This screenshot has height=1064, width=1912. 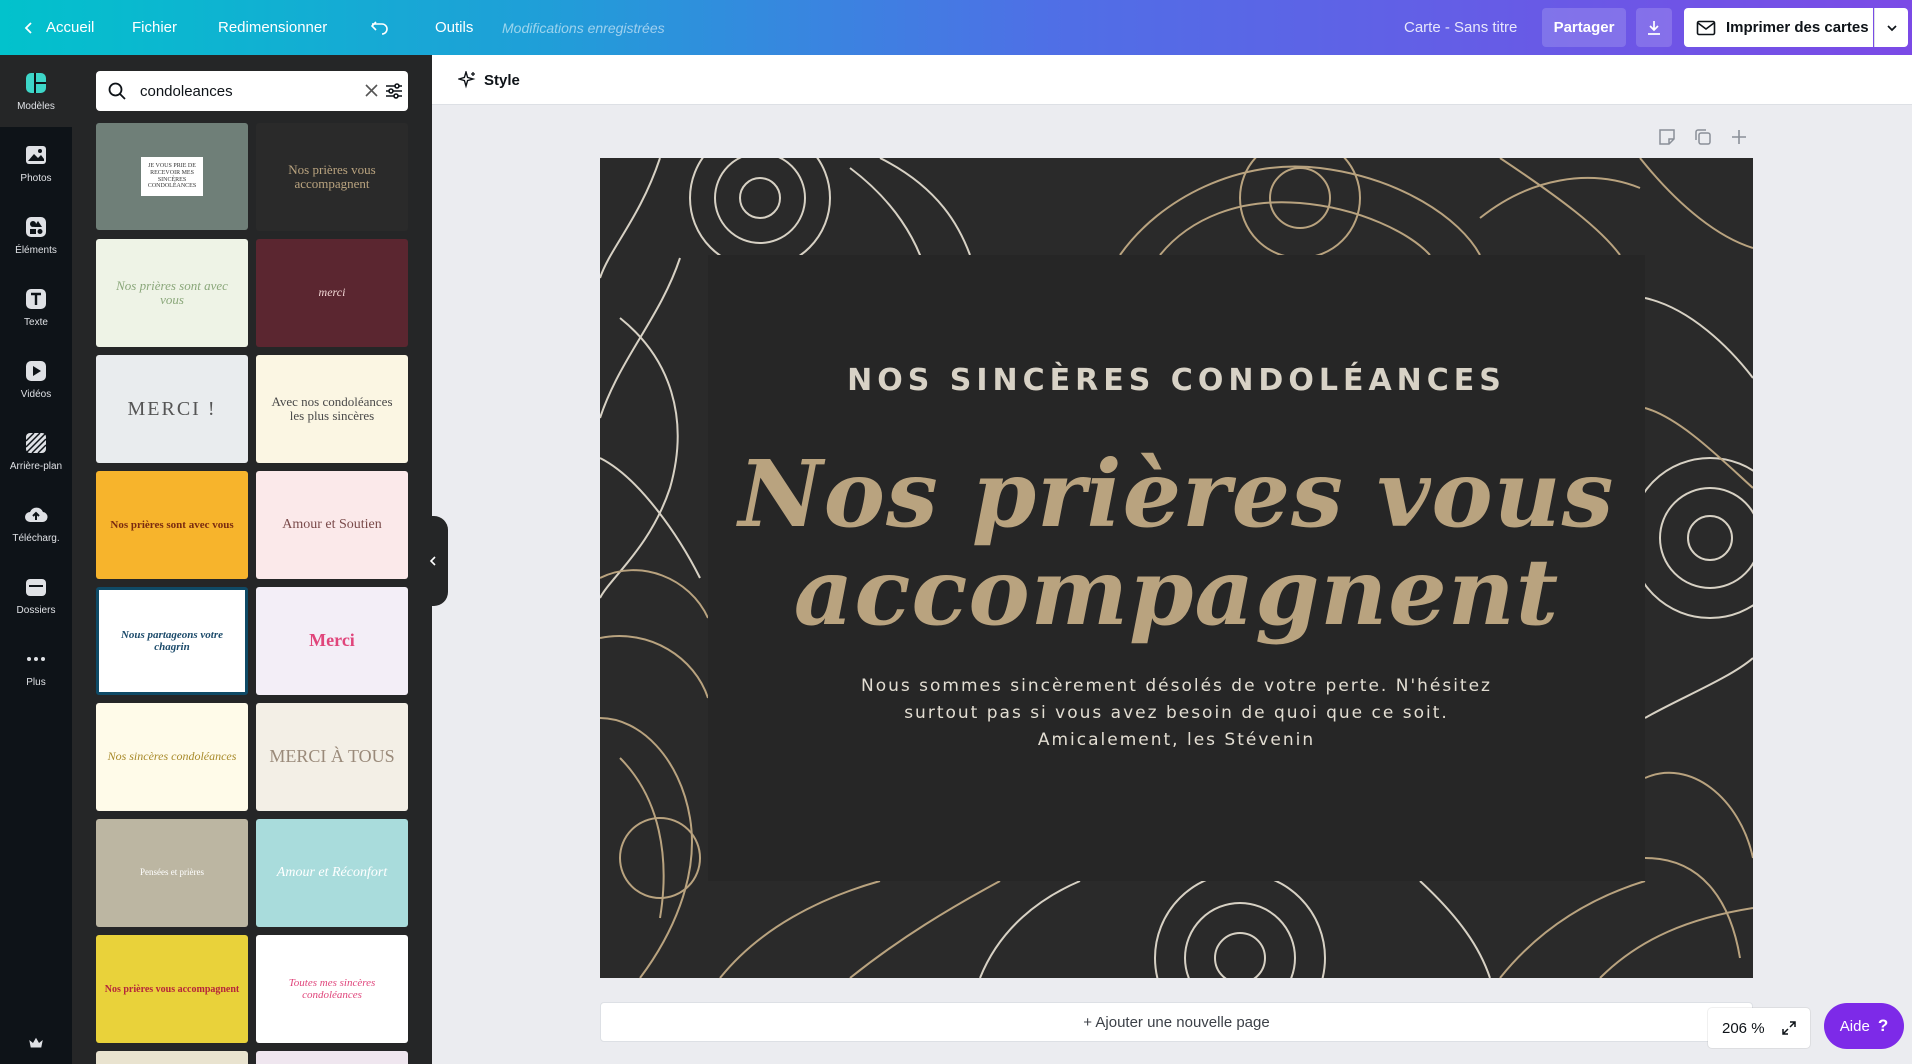 What do you see at coordinates (117, 91) in the screenshot?
I see `search-icon` at bounding box center [117, 91].